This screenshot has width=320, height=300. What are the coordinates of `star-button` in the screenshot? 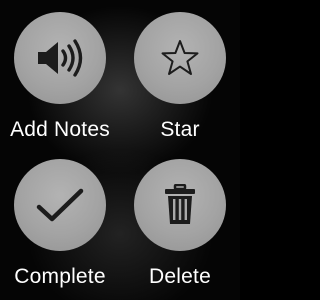 It's located at (180, 58).